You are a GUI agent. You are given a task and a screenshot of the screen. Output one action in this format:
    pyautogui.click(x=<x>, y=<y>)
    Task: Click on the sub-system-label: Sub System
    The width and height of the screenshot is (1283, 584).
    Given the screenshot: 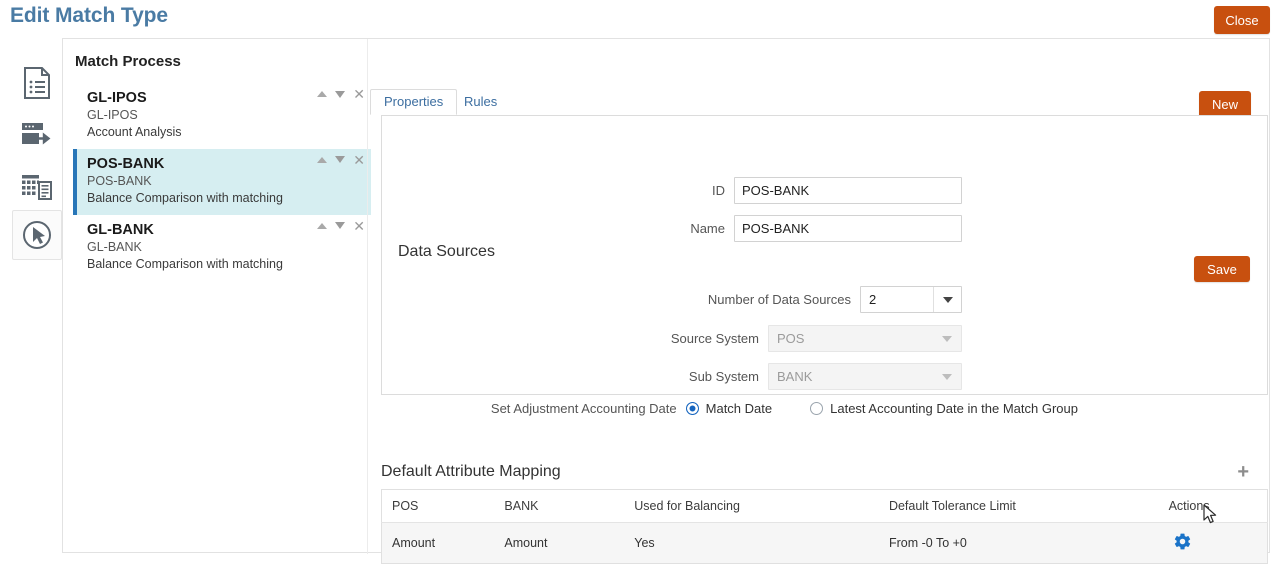 What is the action you would take?
    pyautogui.click(x=723, y=376)
    